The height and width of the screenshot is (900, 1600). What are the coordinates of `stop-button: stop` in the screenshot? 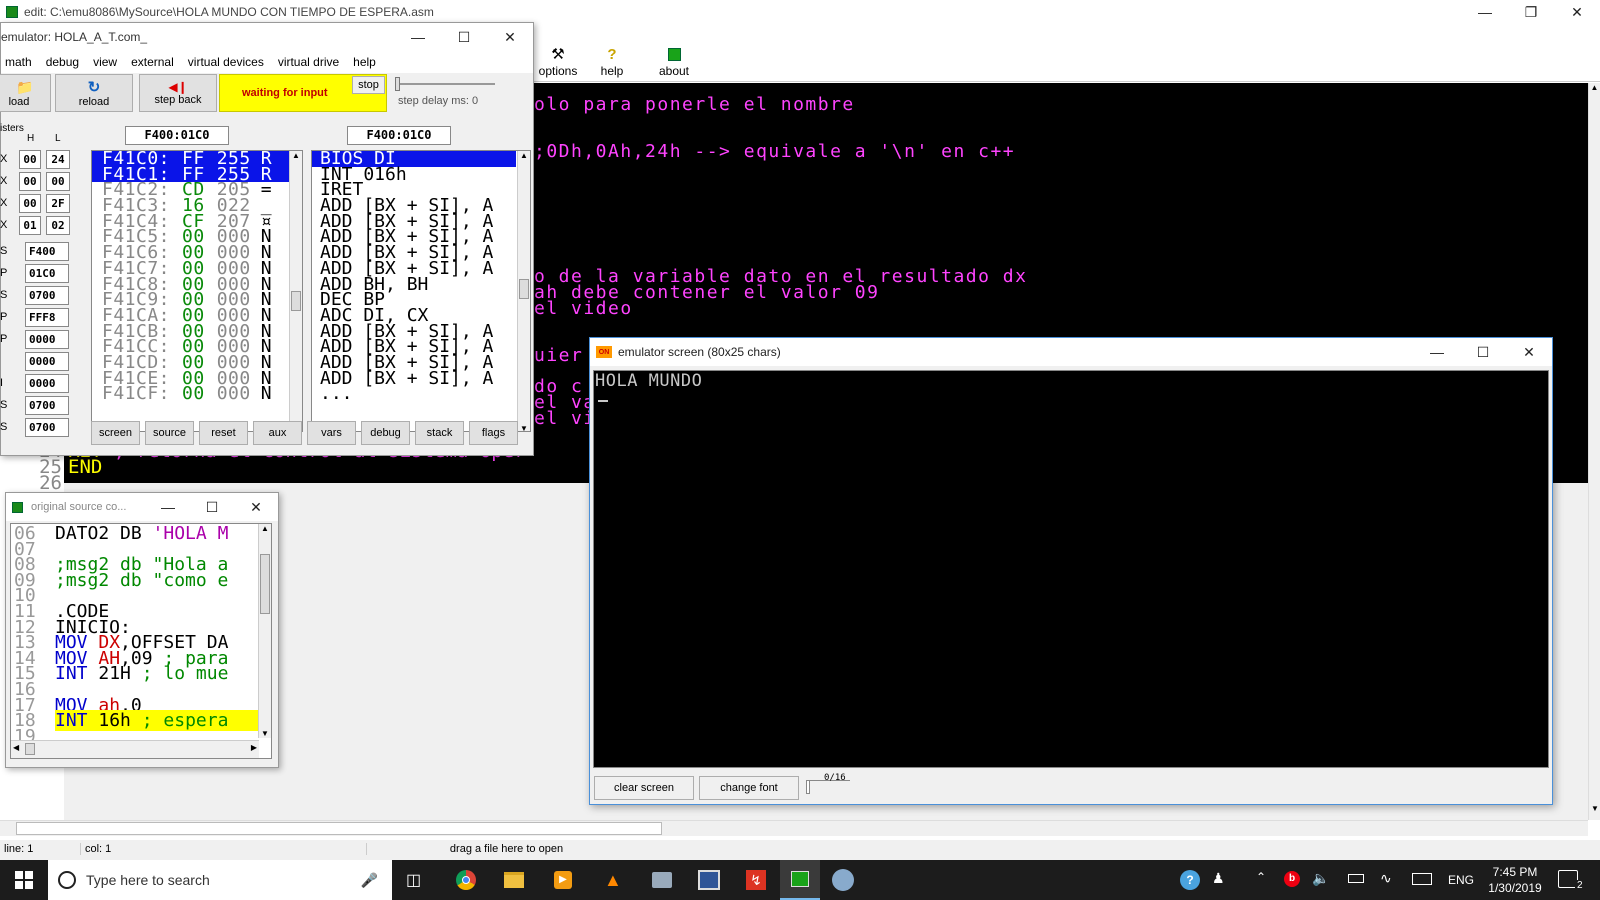 It's located at (368, 85).